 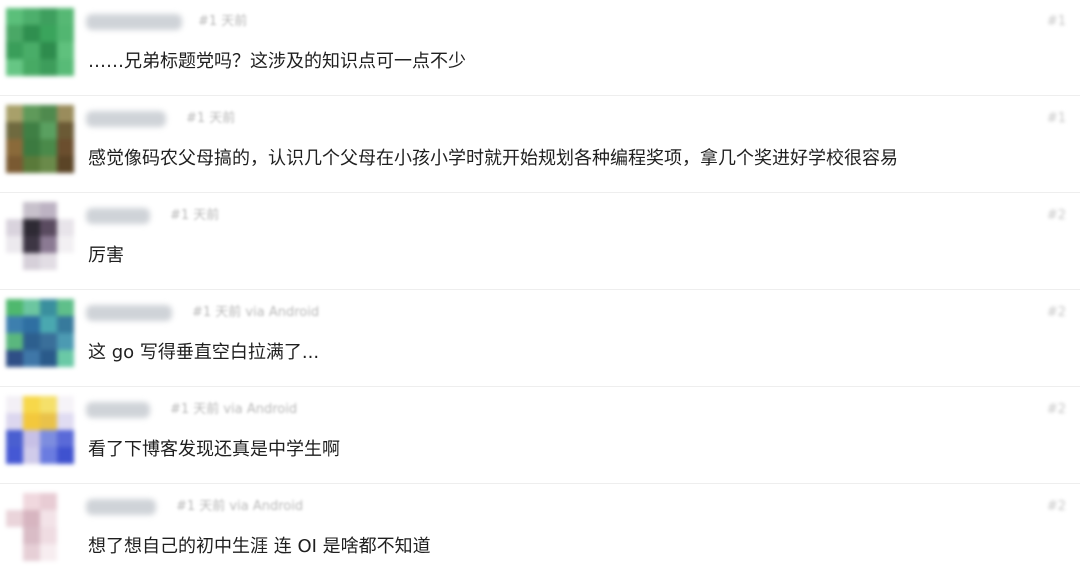 What do you see at coordinates (277, 61) in the screenshot?
I see `comment-text: ……兄弟标题党吗？这涉及的知识点可一点不少` at bounding box center [277, 61].